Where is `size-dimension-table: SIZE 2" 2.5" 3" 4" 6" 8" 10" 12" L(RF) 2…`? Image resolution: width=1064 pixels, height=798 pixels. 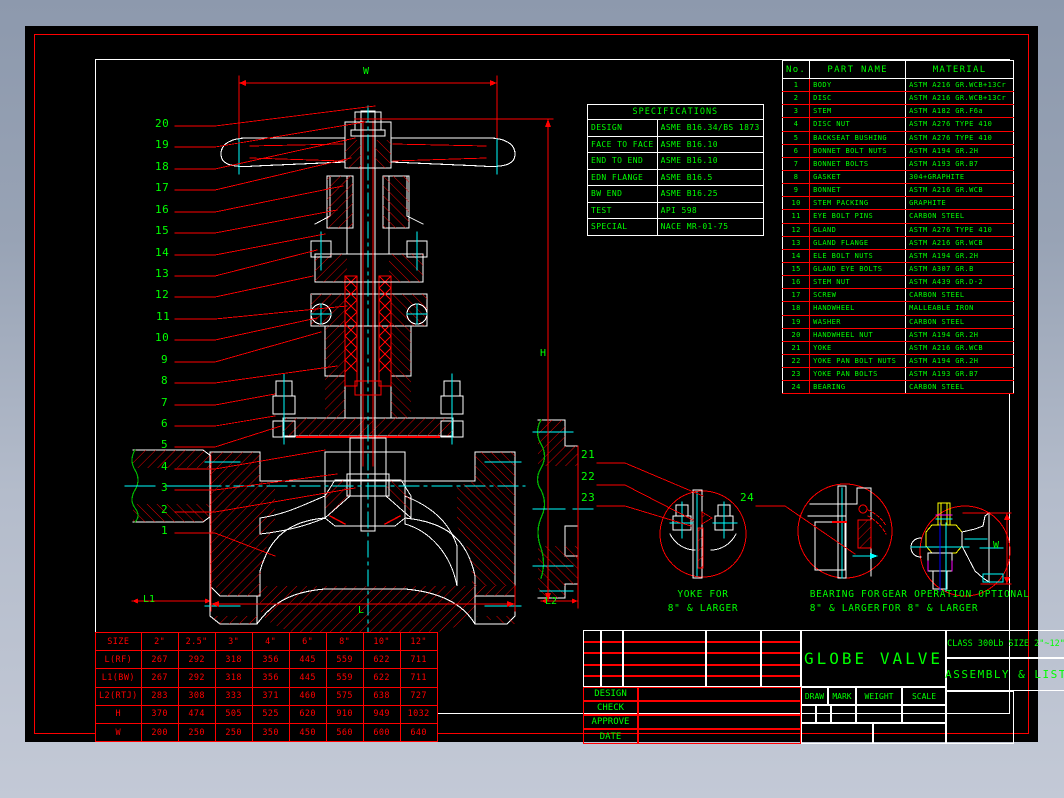
size-dimension-table: SIZE 2" 2.5" 3" 4" 6" 8" 10" 12" L(RF) 2… is located at coordinates (266, 687).